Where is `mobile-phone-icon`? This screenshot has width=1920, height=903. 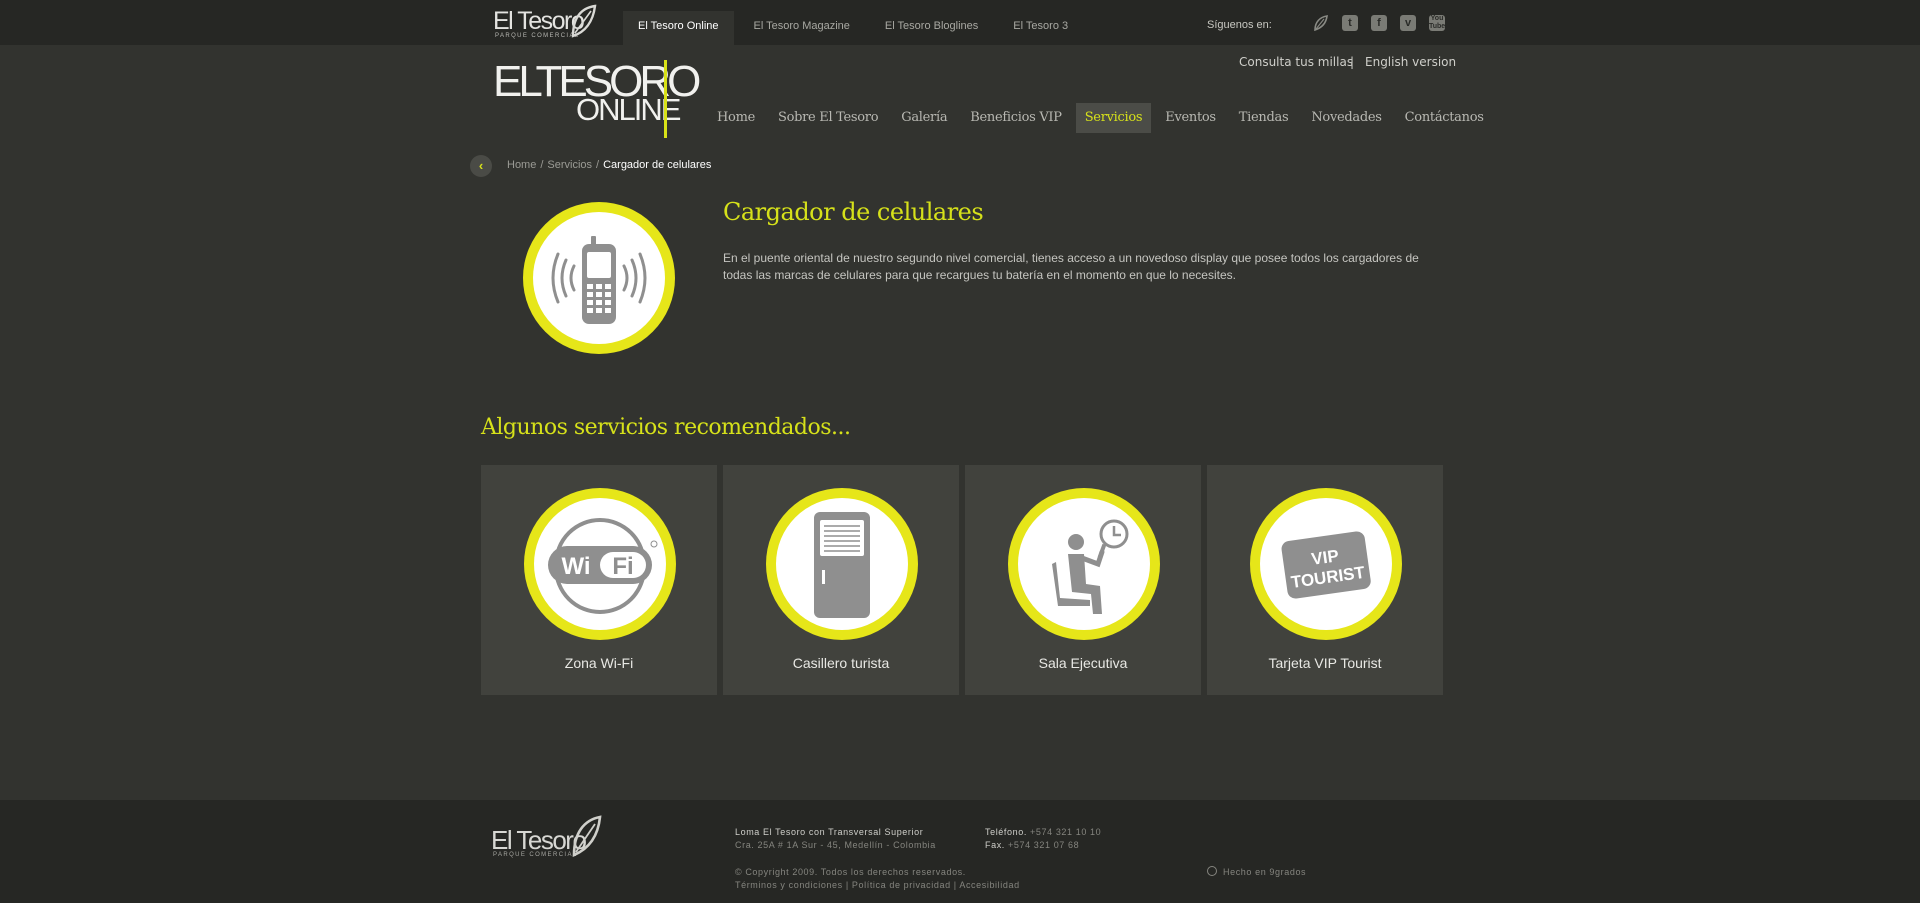
mobile-phone-icon is located at coordinates (599, 280).